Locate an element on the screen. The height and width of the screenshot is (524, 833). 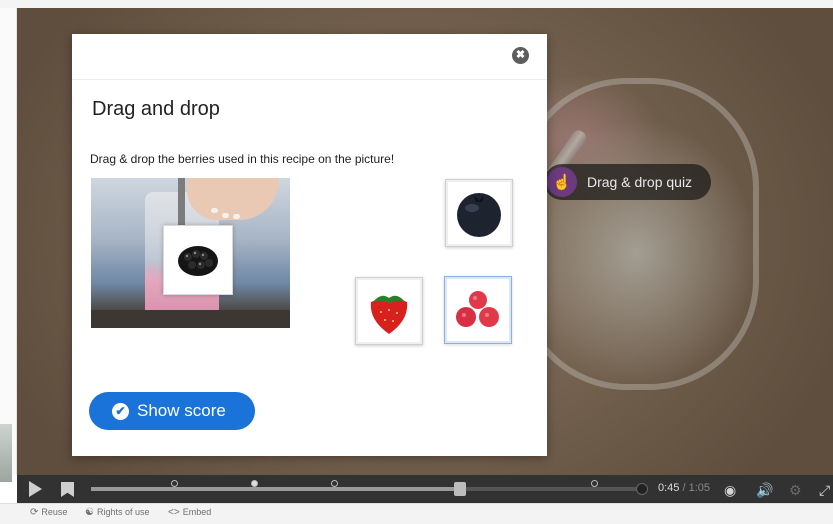
strawberry-icon is located at coordinates (389, 314).